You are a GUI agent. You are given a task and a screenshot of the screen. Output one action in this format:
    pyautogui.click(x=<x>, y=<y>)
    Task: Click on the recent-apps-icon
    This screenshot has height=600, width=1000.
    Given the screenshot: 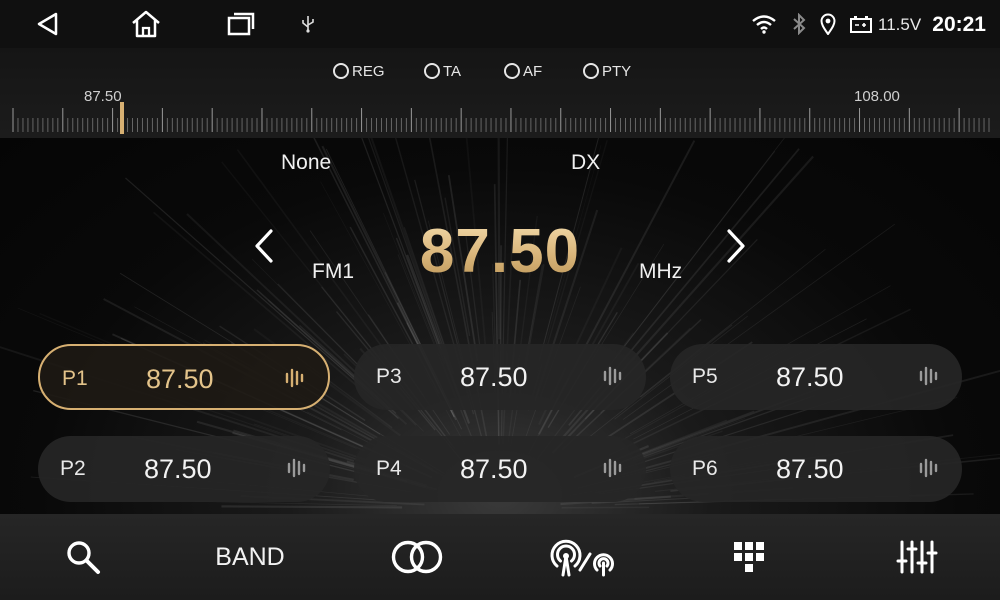 What is the action you would take?
    pyautogui.click(x=241, y=24)
    